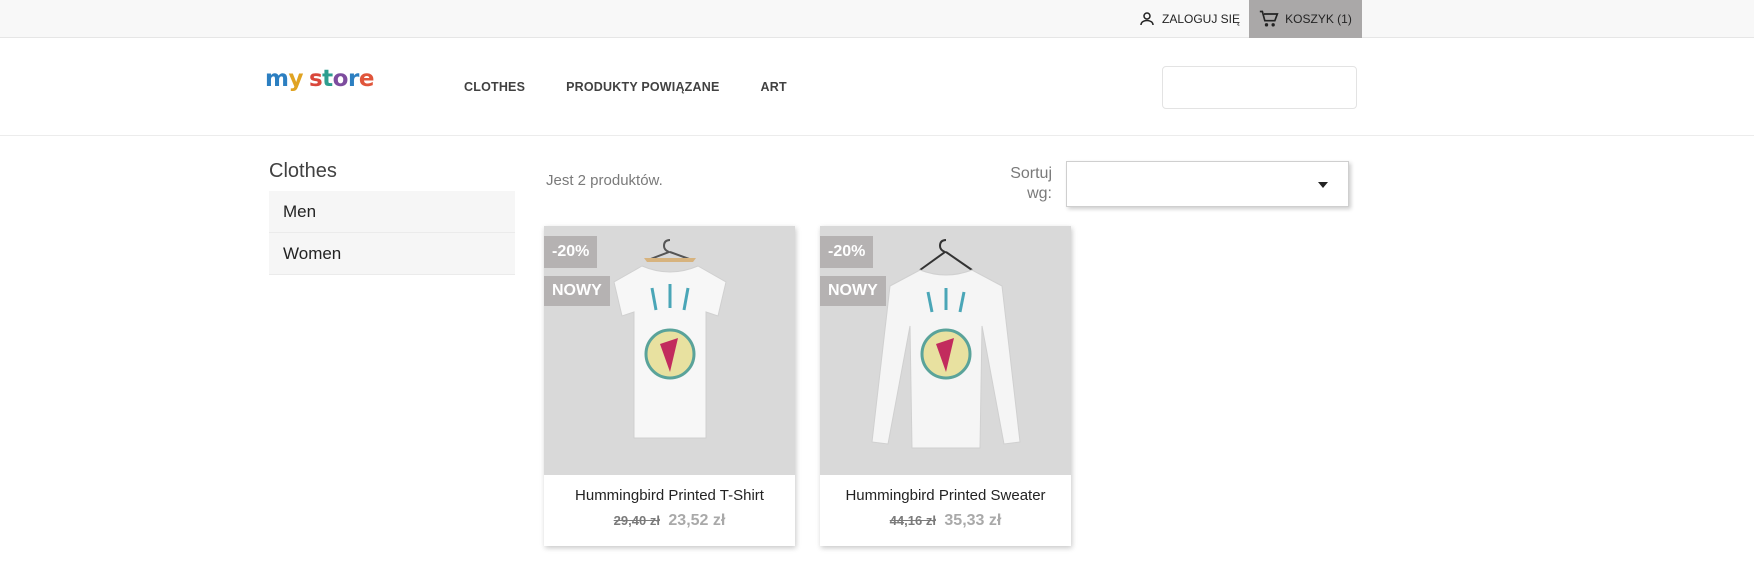 The height and width of the screenshot is (587, 1754). Describe the element at coordinates (494, 87) in the screenshot. I see `menu-clothes: CLOTHES` at that location.